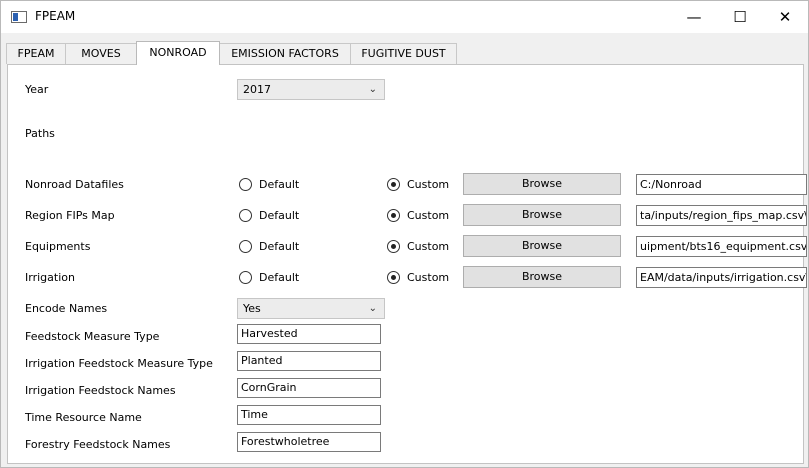 Image resolution: width=809 pixels, height=468 pixels. I want to click on equipments-default-radio: Default, so click(269, 246).